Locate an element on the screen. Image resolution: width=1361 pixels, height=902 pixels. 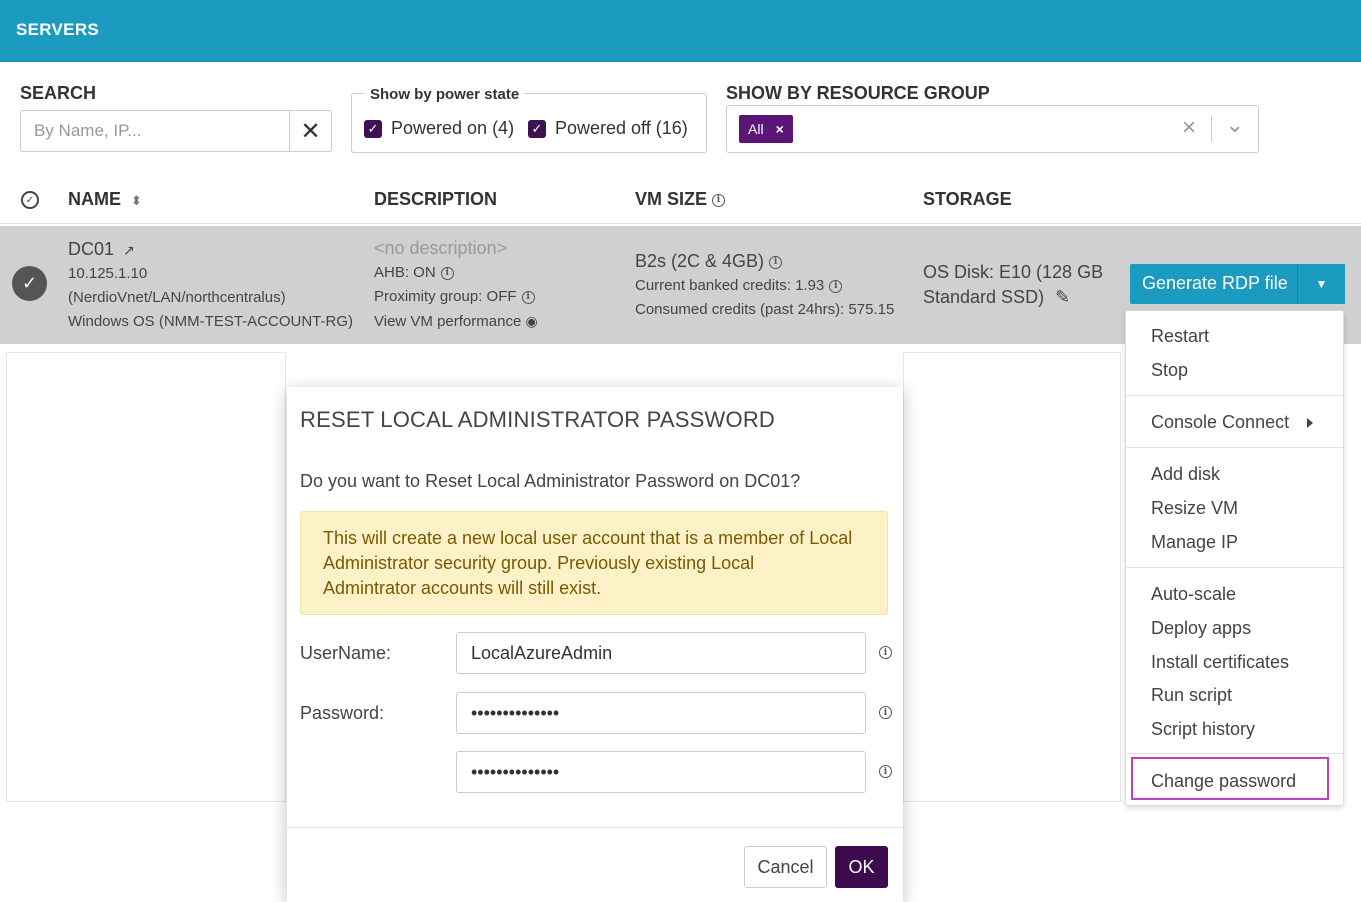
powered-on-label: Powered on (4) is located at coordinates (453, 128).